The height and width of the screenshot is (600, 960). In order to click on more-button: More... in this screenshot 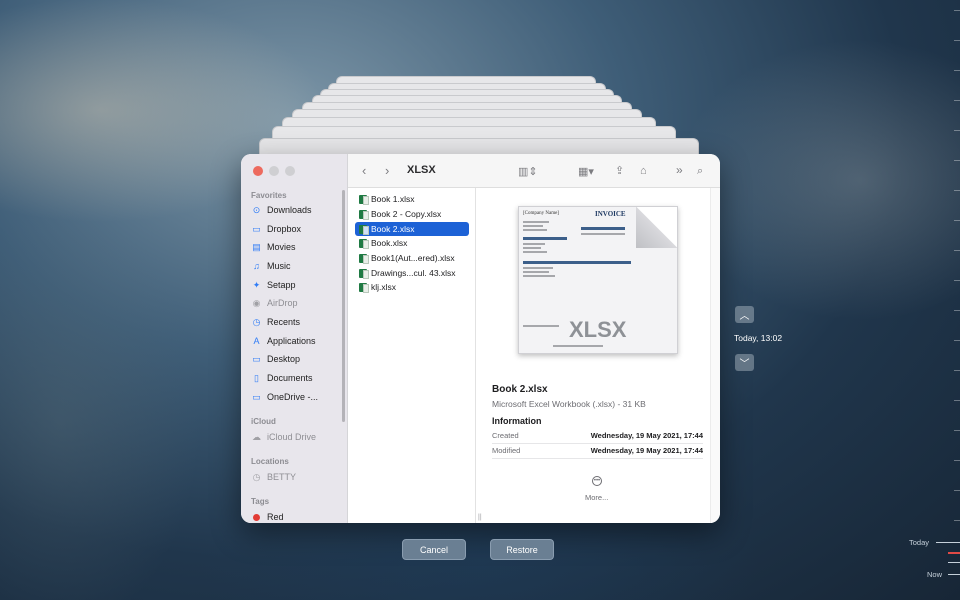, I will do `click(596, 497)`.